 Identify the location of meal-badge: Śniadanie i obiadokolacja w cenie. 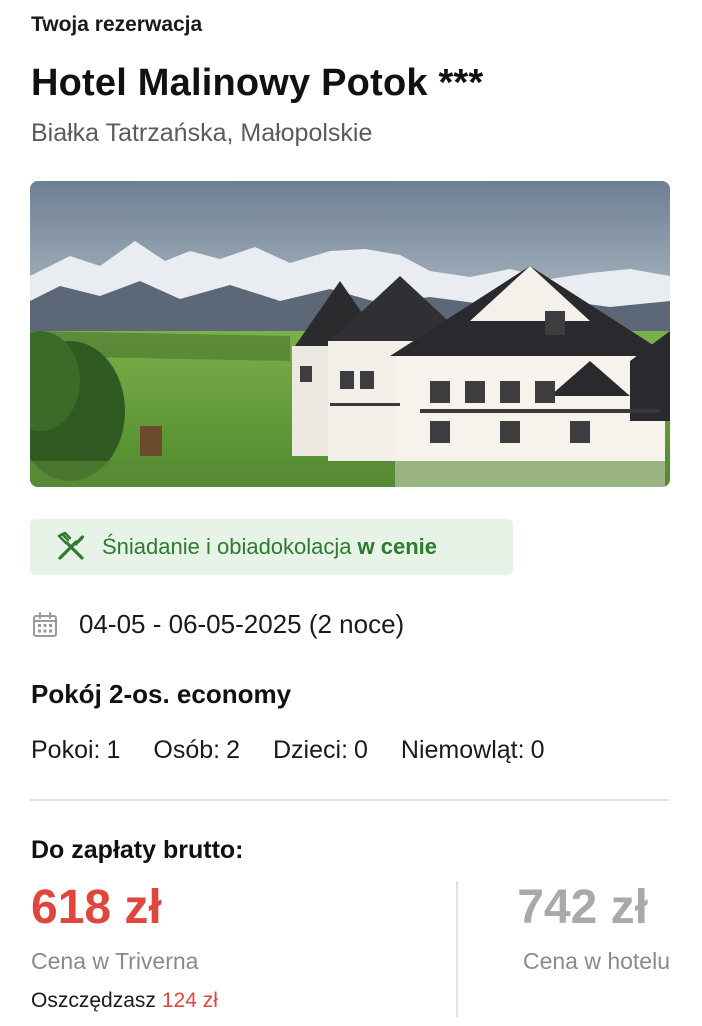
(271, 547).